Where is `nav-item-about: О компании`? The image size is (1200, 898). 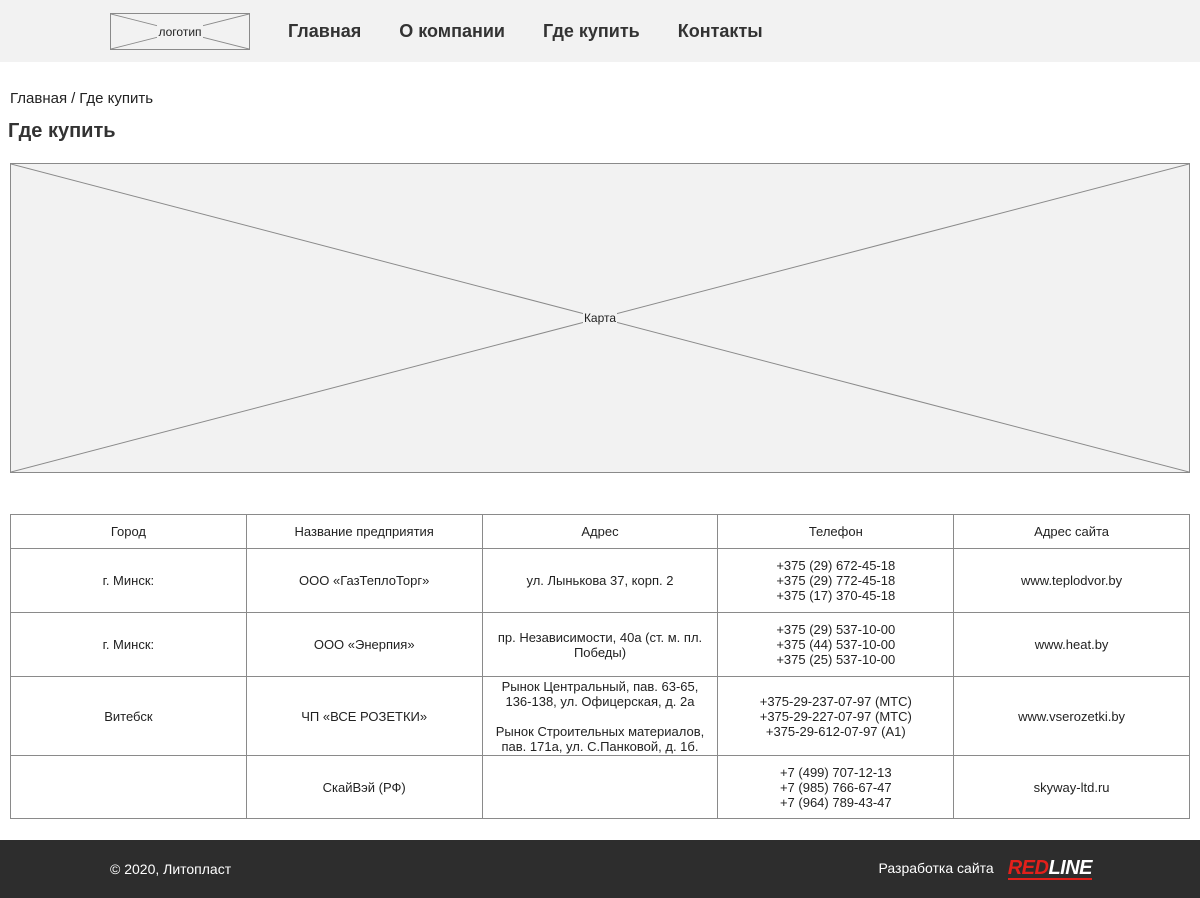 nav-item-about: О компании is located at coordinates (452, 31).